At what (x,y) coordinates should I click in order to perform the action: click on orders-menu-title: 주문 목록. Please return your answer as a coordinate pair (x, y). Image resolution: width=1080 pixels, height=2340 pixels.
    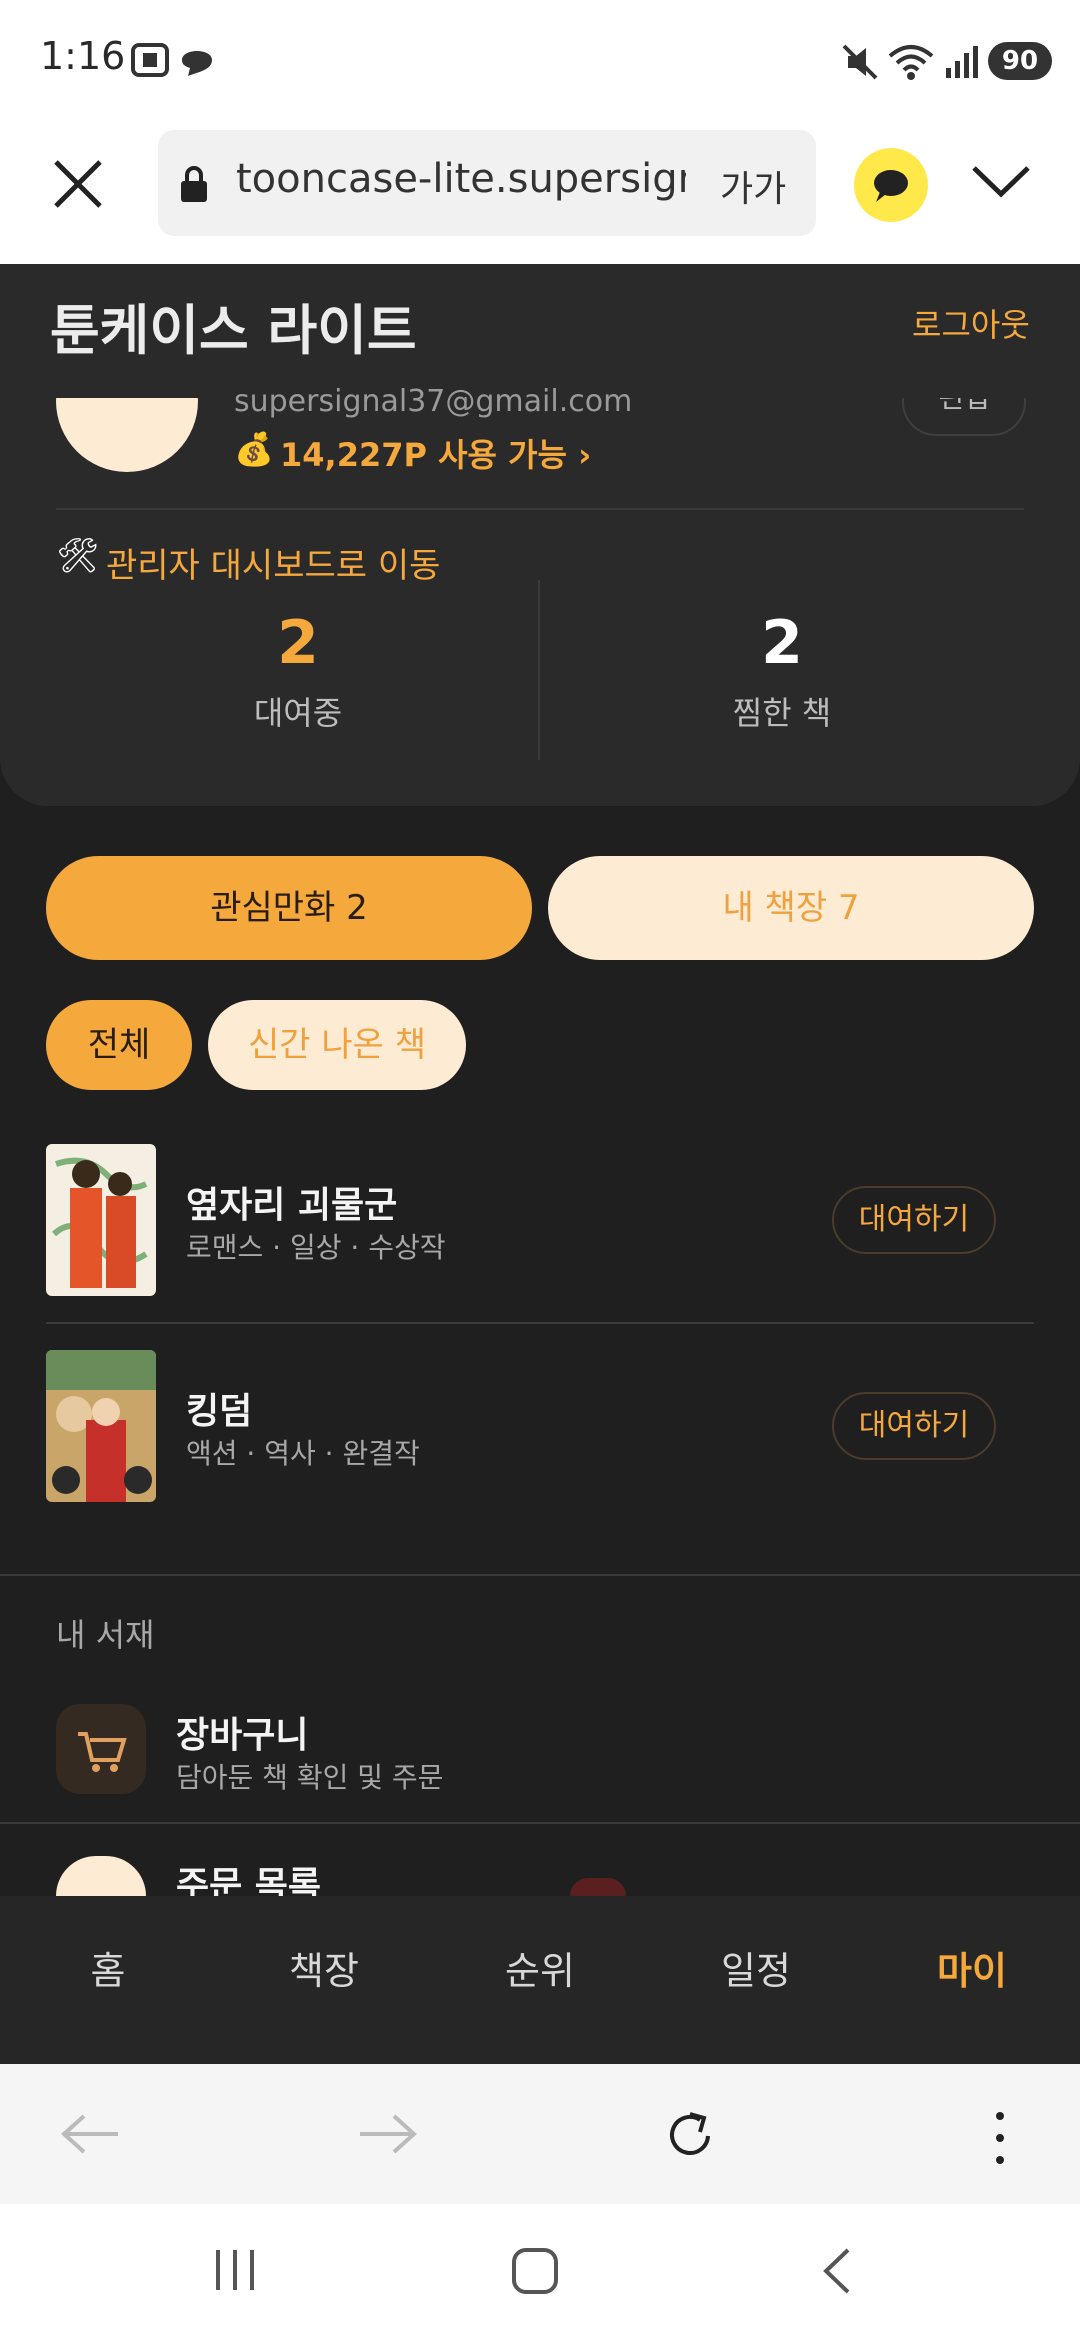
    Looking at the image, I should click on (248, 1876).